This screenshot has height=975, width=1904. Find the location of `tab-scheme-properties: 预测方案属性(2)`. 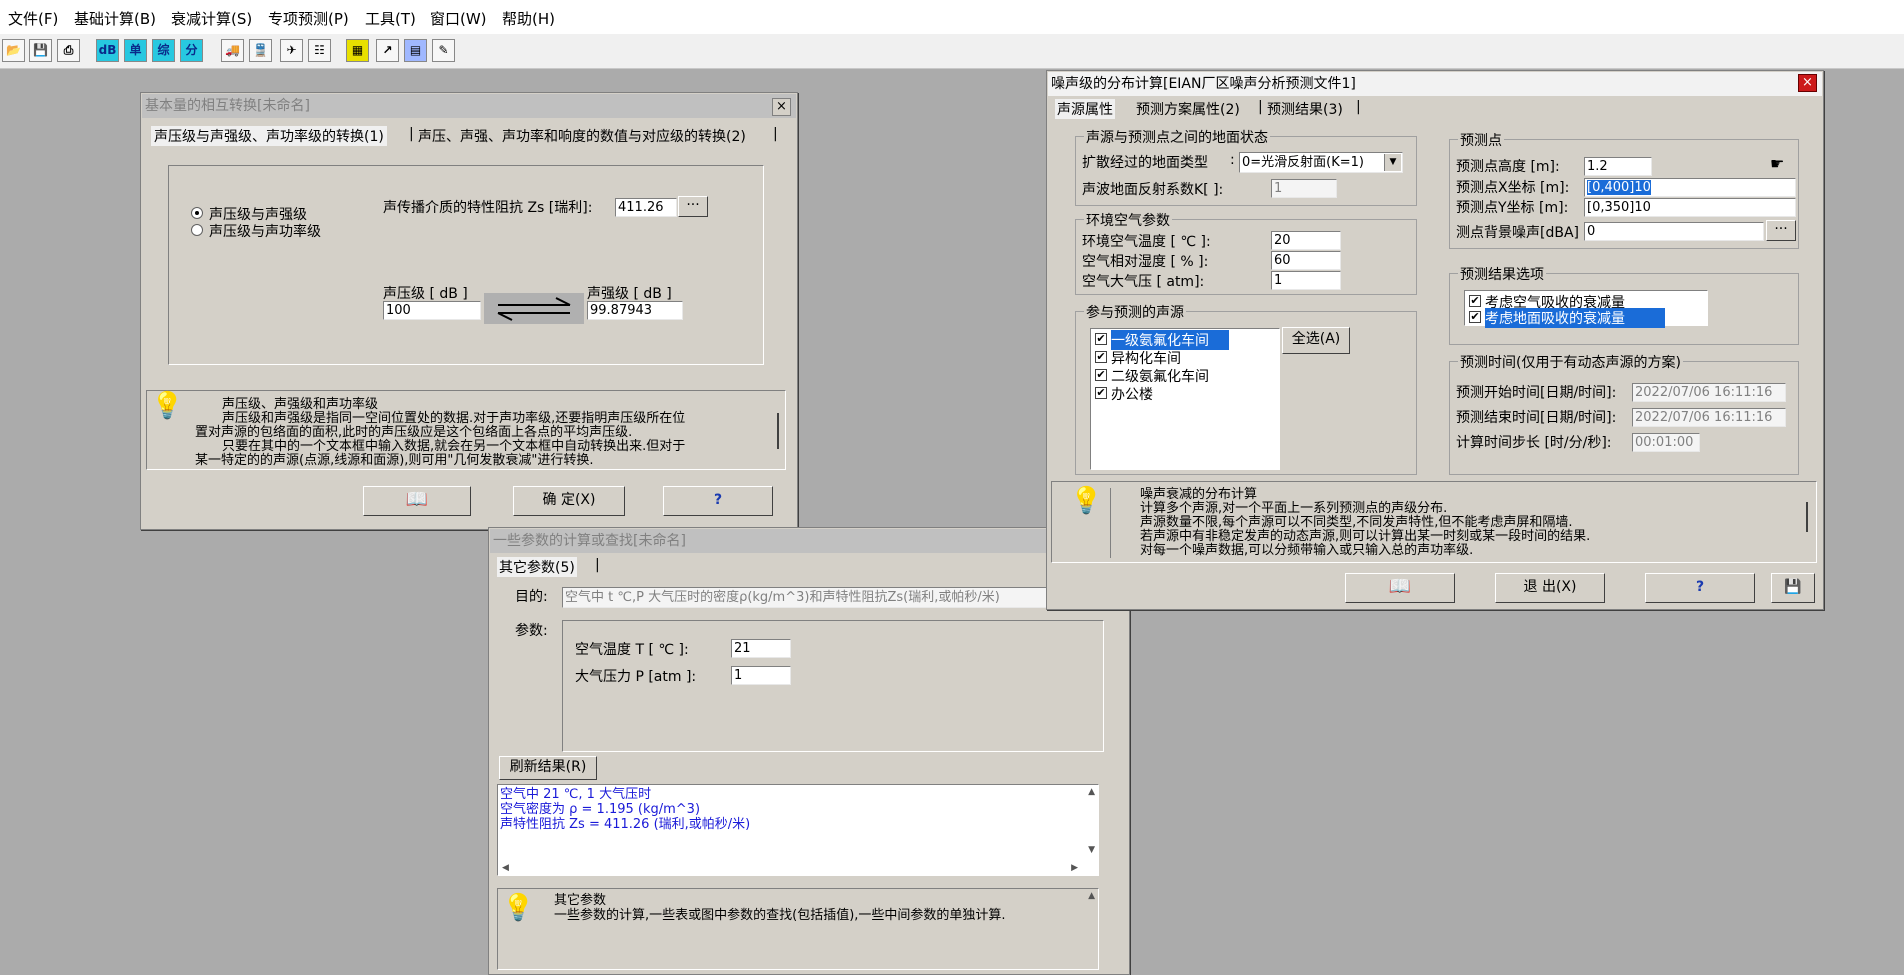

tab-scheme-properties: 预测方案属性(2) is located at coordinates (1188, 109).